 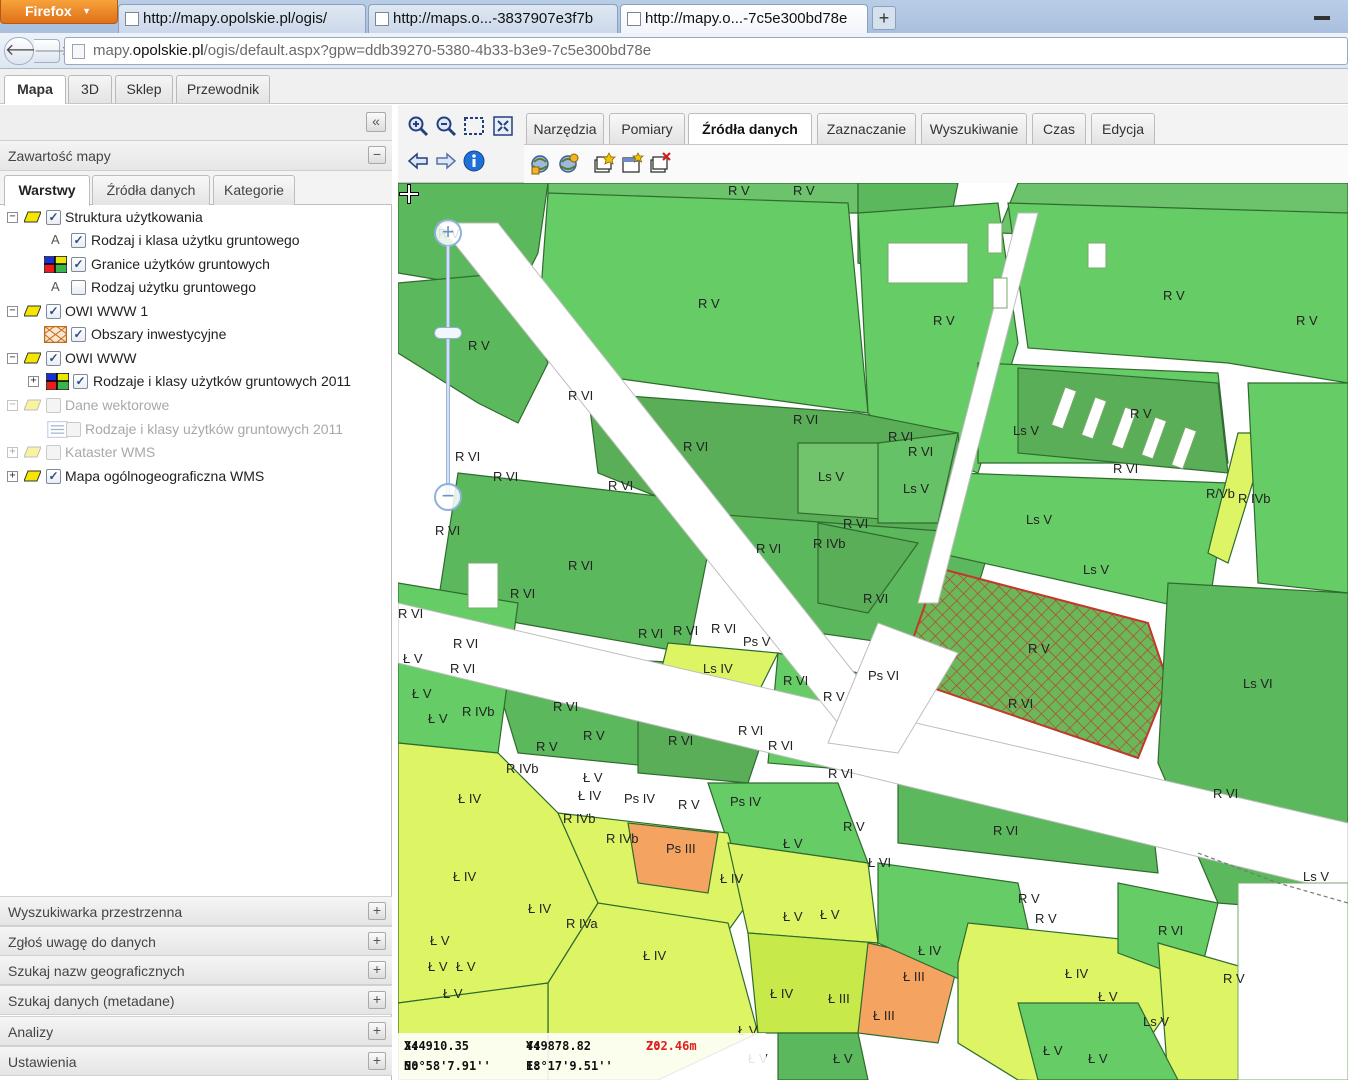 What do you see at coordinates (35, 89) in the screenshot?
I see `tab-mapa: Mapa` at bounding box center [35, 89].